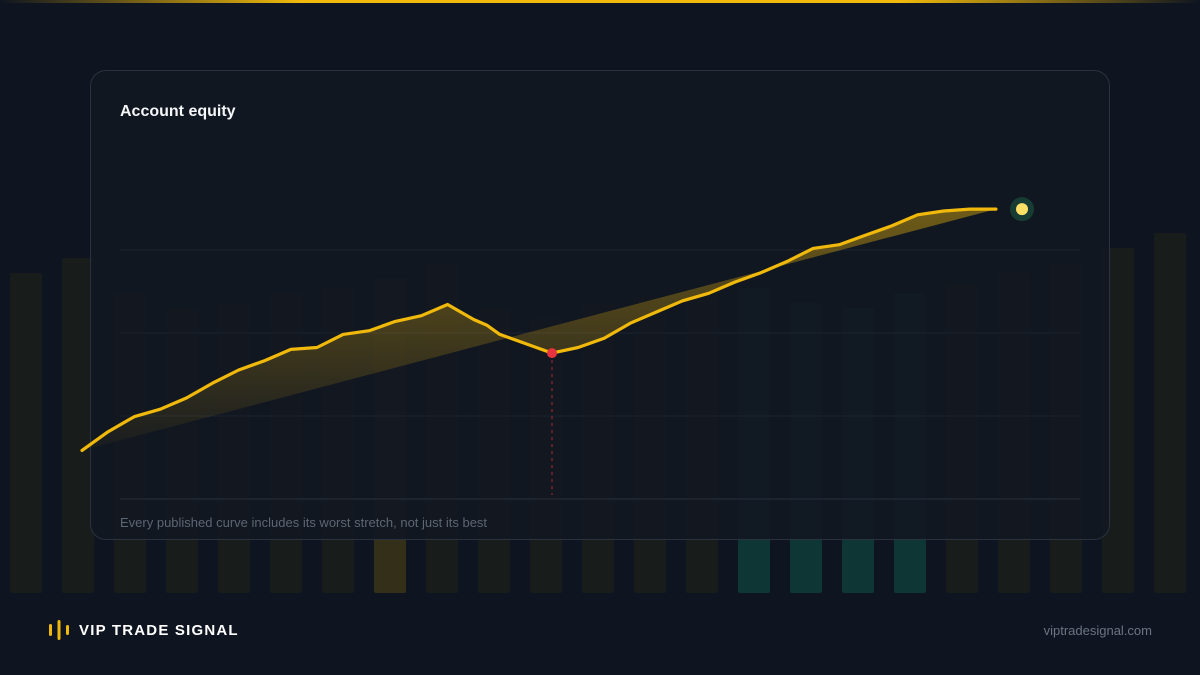 The height and width of the screenshot is (675, 1200). I want to click on brand-name: VIP TRADE SIGNAL, so click(159, 630).